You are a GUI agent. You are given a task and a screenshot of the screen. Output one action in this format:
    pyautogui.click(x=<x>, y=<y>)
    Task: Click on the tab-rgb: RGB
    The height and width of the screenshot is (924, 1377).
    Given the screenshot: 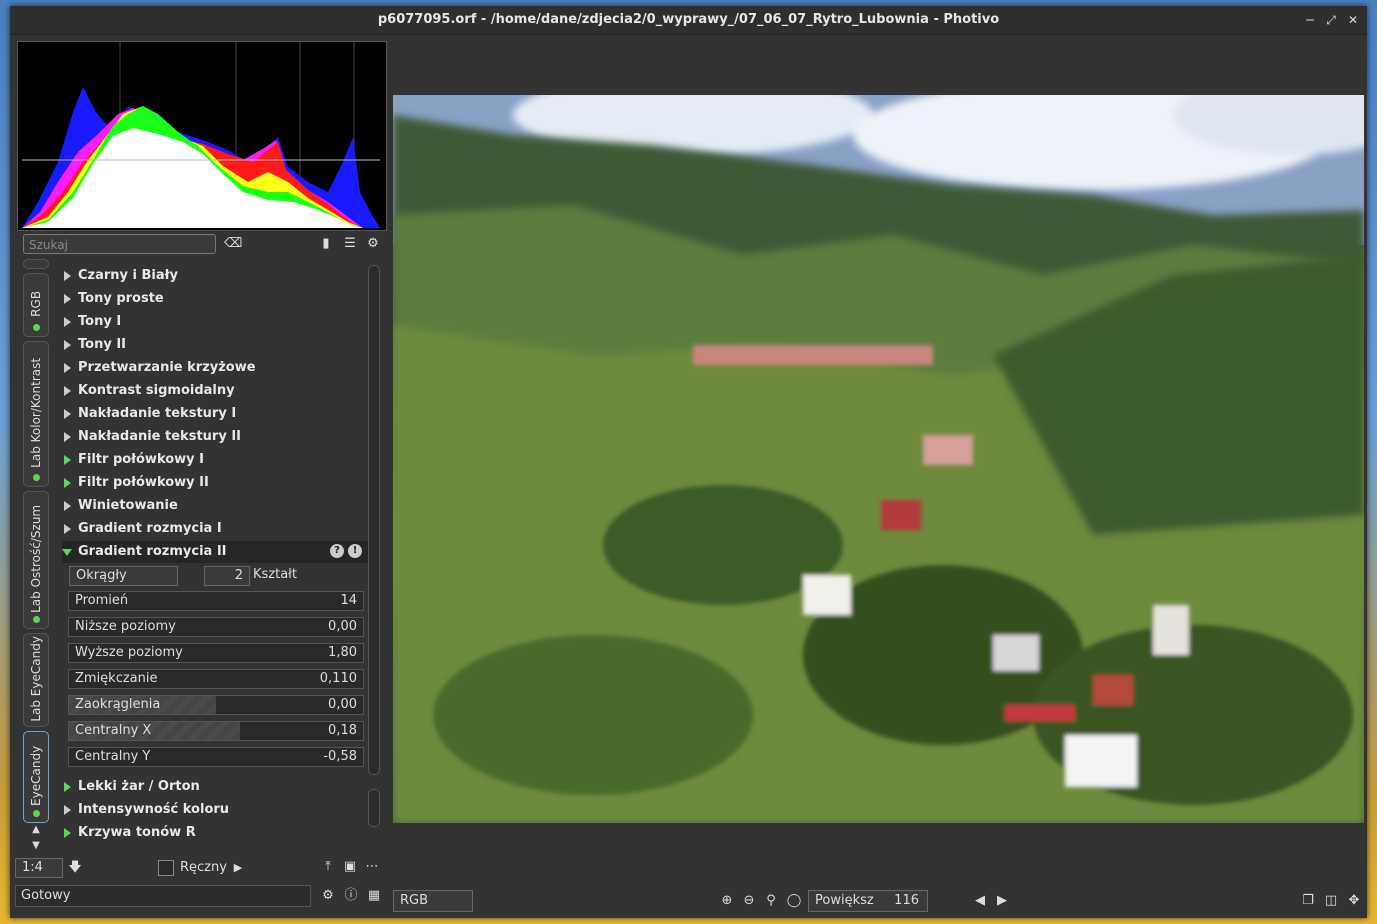 What is the action you would take?
    pyautogui.click(x=36, y=305)
    